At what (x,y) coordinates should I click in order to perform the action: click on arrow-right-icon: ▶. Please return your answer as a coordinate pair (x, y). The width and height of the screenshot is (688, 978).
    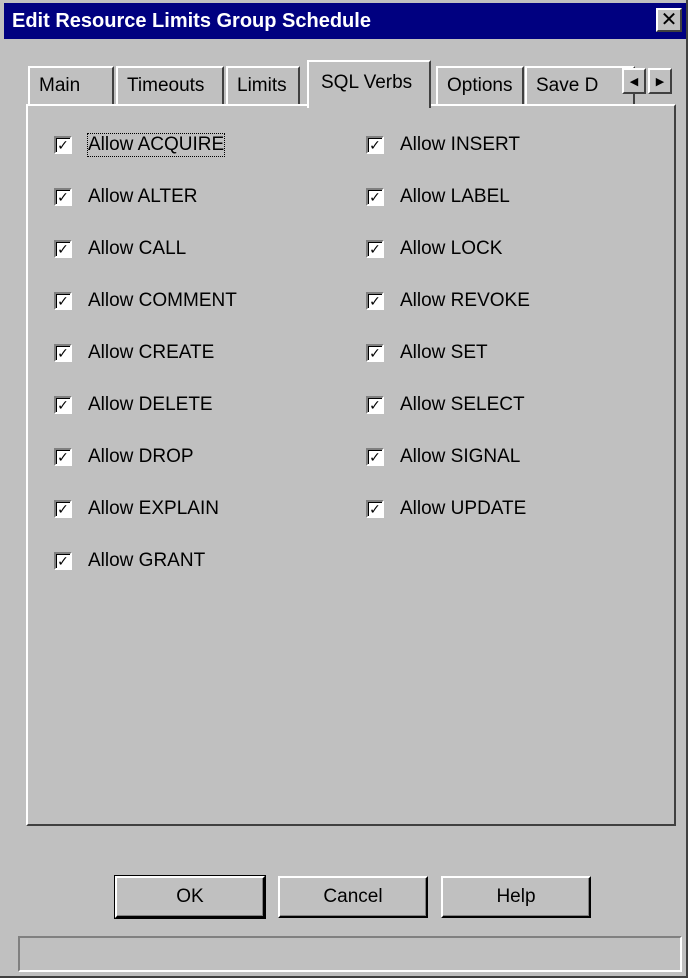
    Looking at the image, I should click on (660, 81).